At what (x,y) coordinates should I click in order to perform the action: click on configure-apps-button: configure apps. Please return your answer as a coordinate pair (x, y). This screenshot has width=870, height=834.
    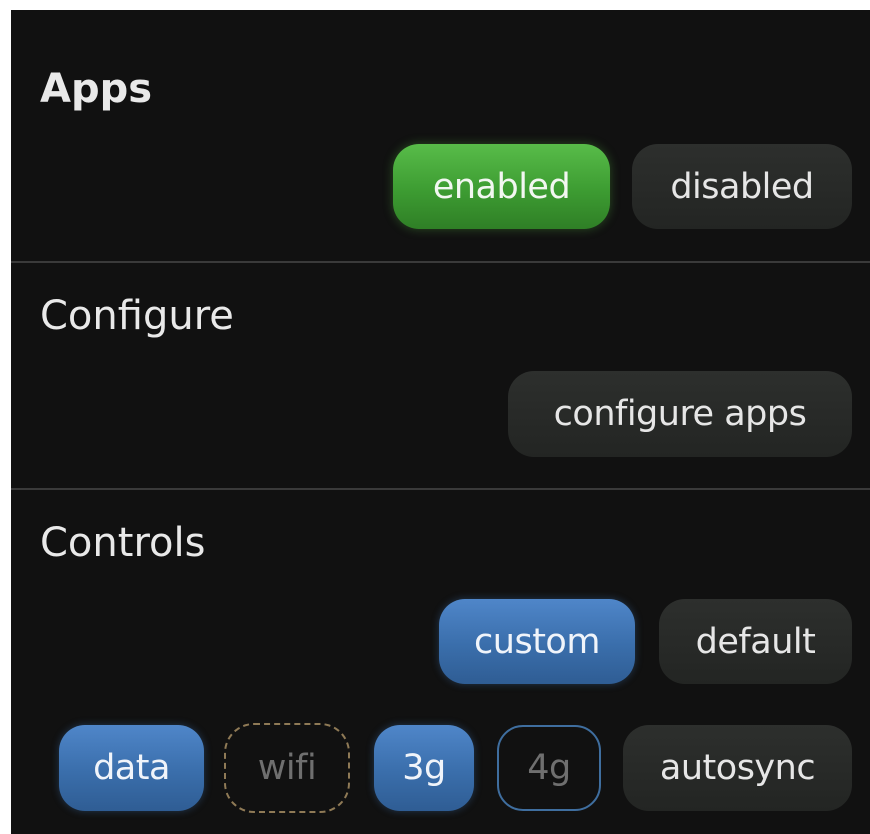
    Looking at the image, I should click on (680, 414).